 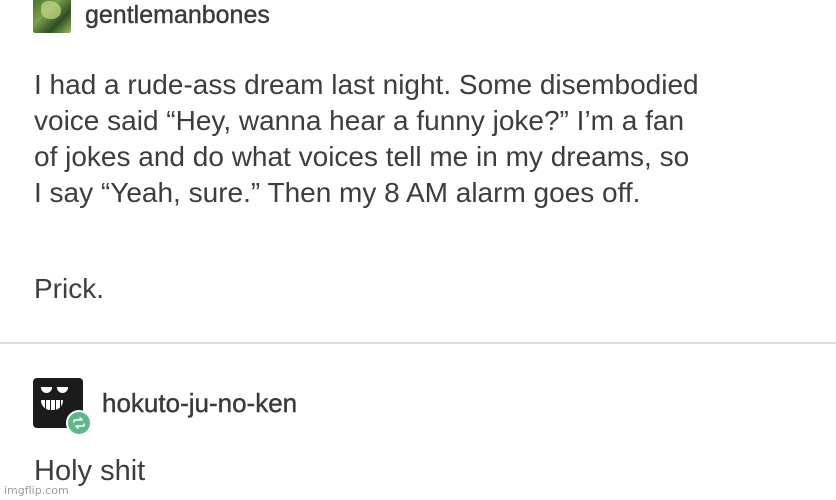 What do you see at coordinates (36, 490) in the screenshot?
I see `watermark: imgflip.com` at bounding box center [36, 490].